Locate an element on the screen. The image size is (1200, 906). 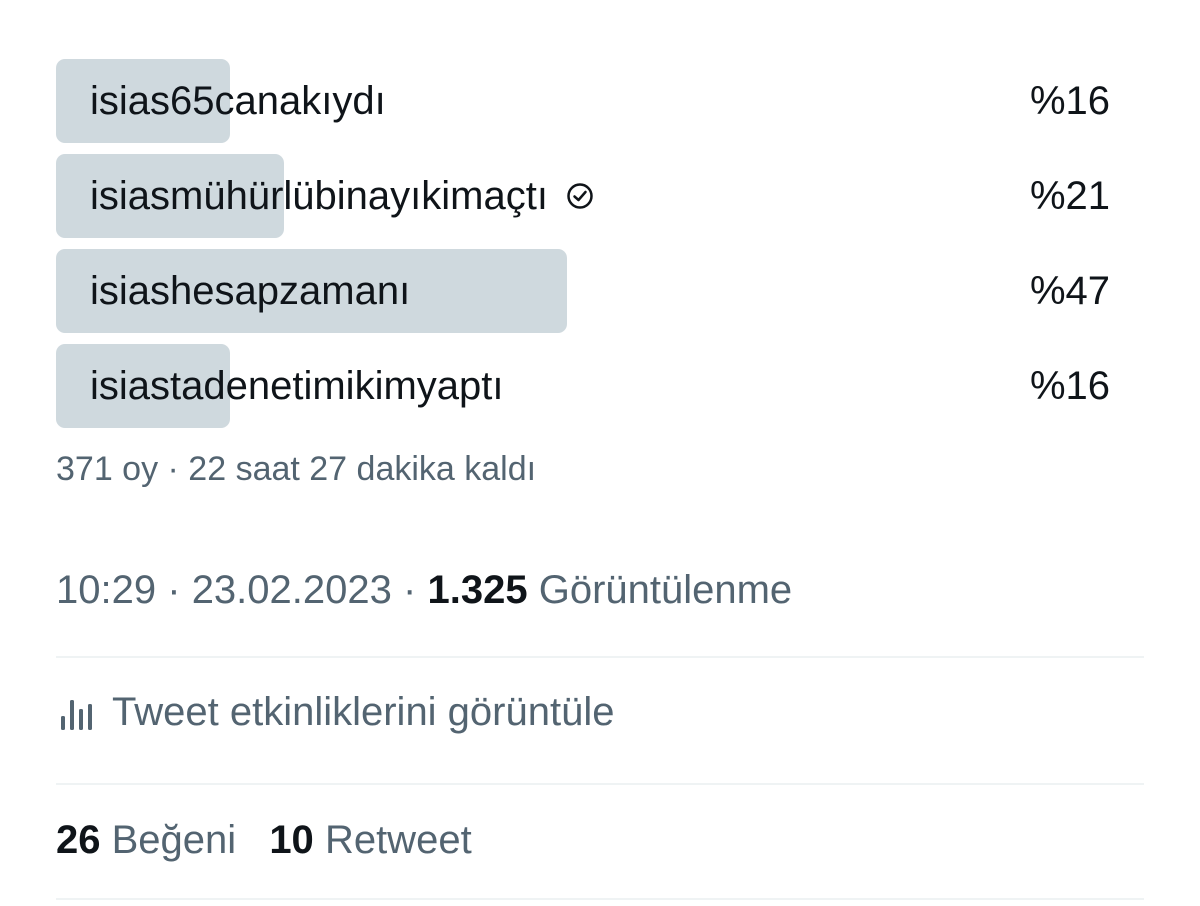
tweet-time: 10:29 is located at coordinates (106, 590).